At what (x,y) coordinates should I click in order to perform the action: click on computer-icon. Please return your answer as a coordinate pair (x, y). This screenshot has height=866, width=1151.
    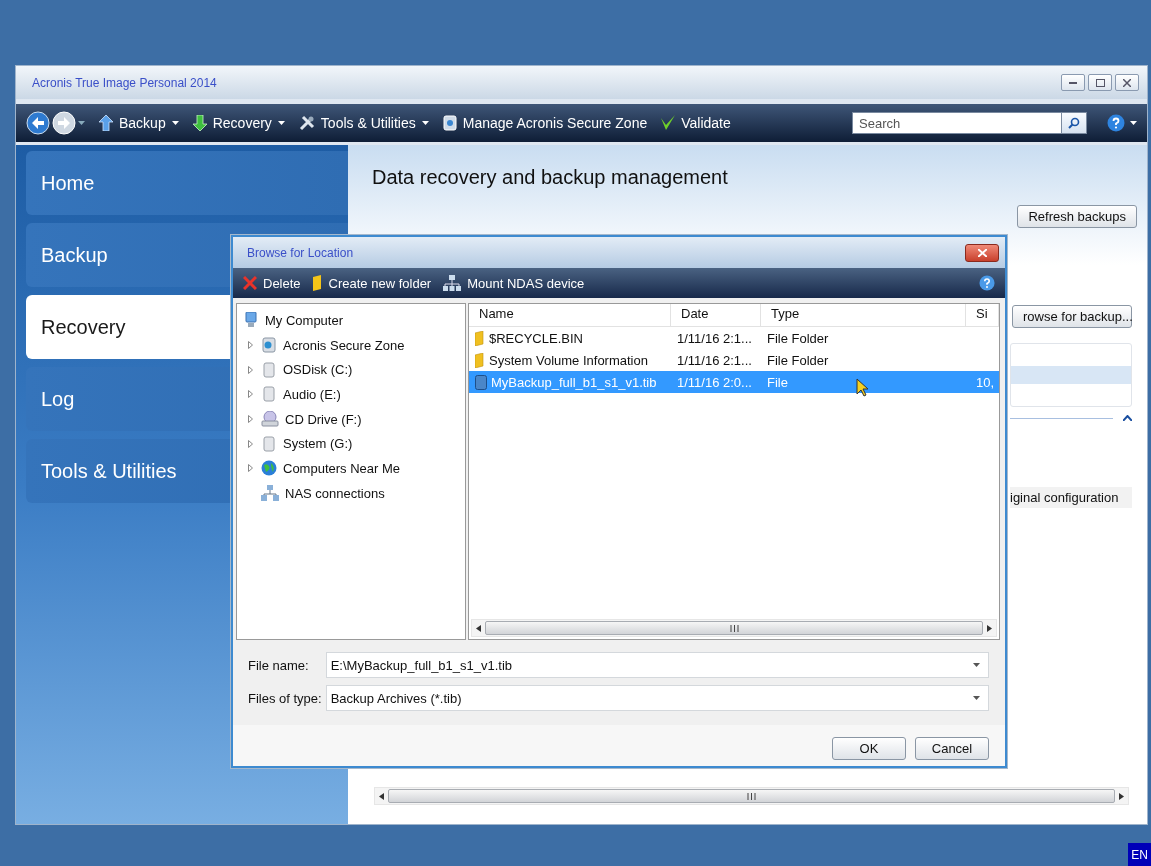
    Looking at the image, I should click on (251, 320).